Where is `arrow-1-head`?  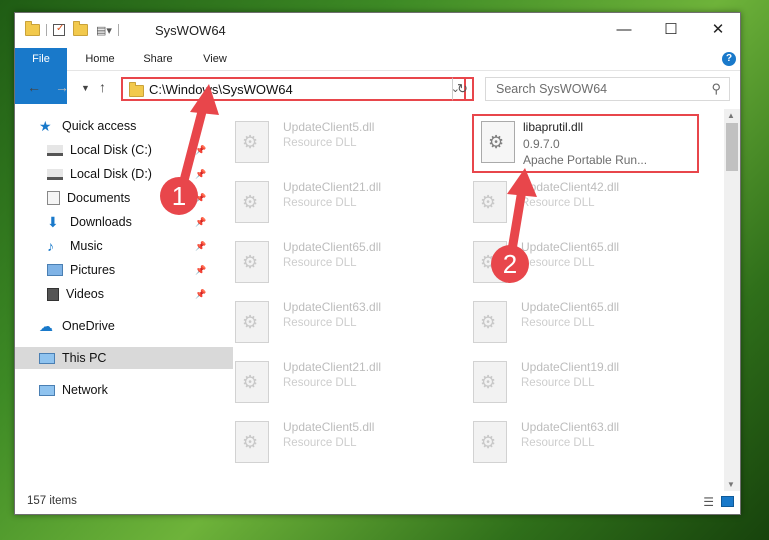
arrow-1-head is located at coordinates (204, 99).